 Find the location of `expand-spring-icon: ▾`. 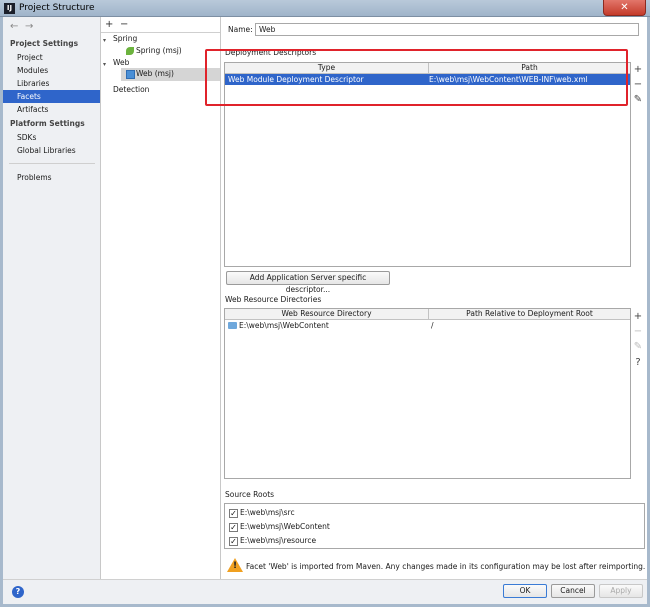

expand-spring-icon: ▾ is located at coordinates (104, 40).